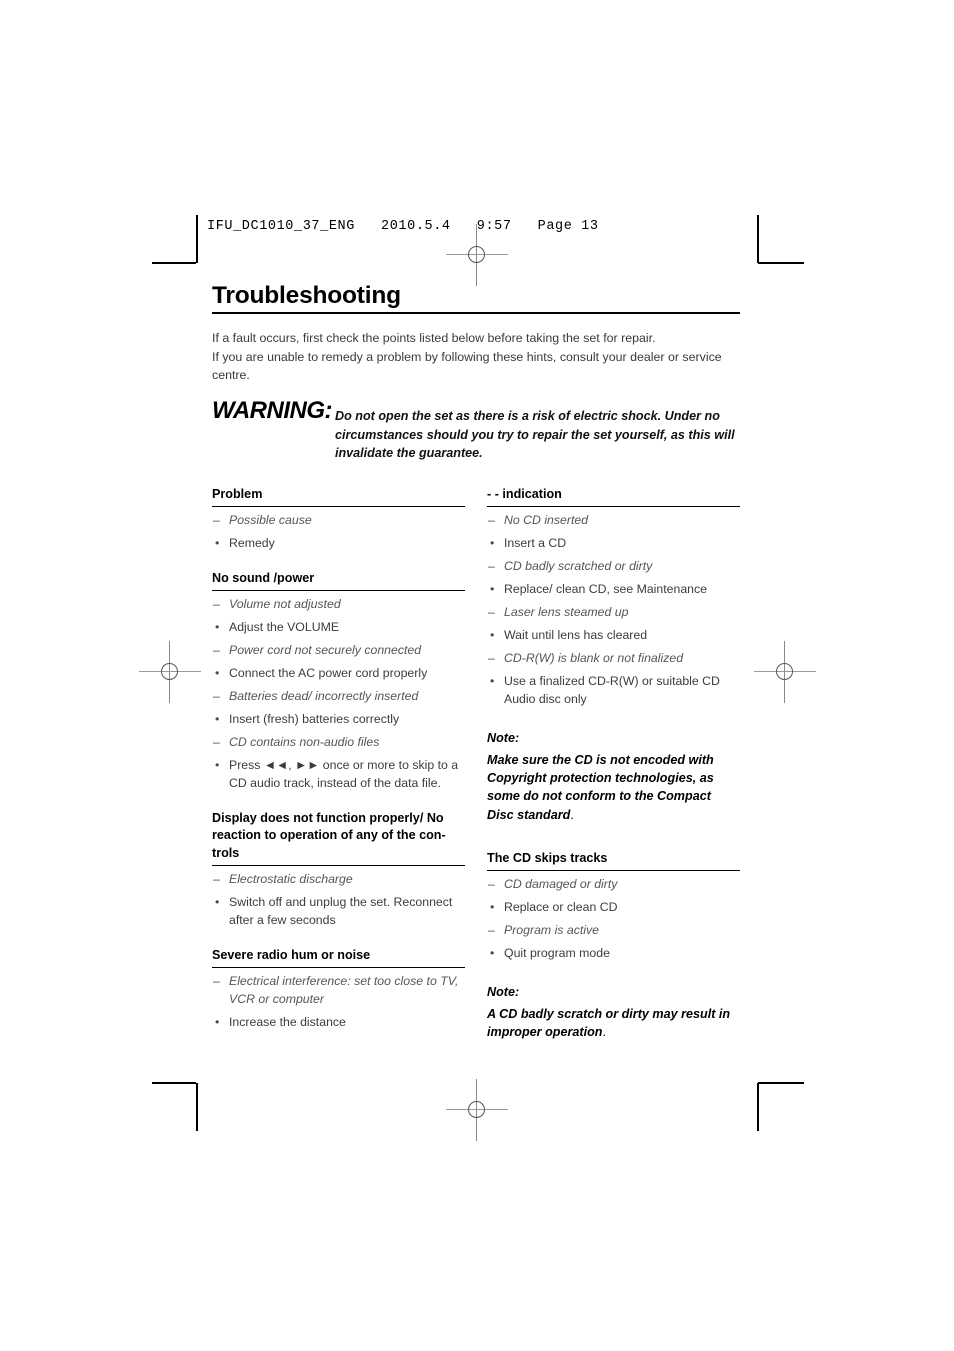 The width and height of the screenshot is (954, 1351). I want to click on item-text: Connect the AC power cord properly, so click(328, 672).